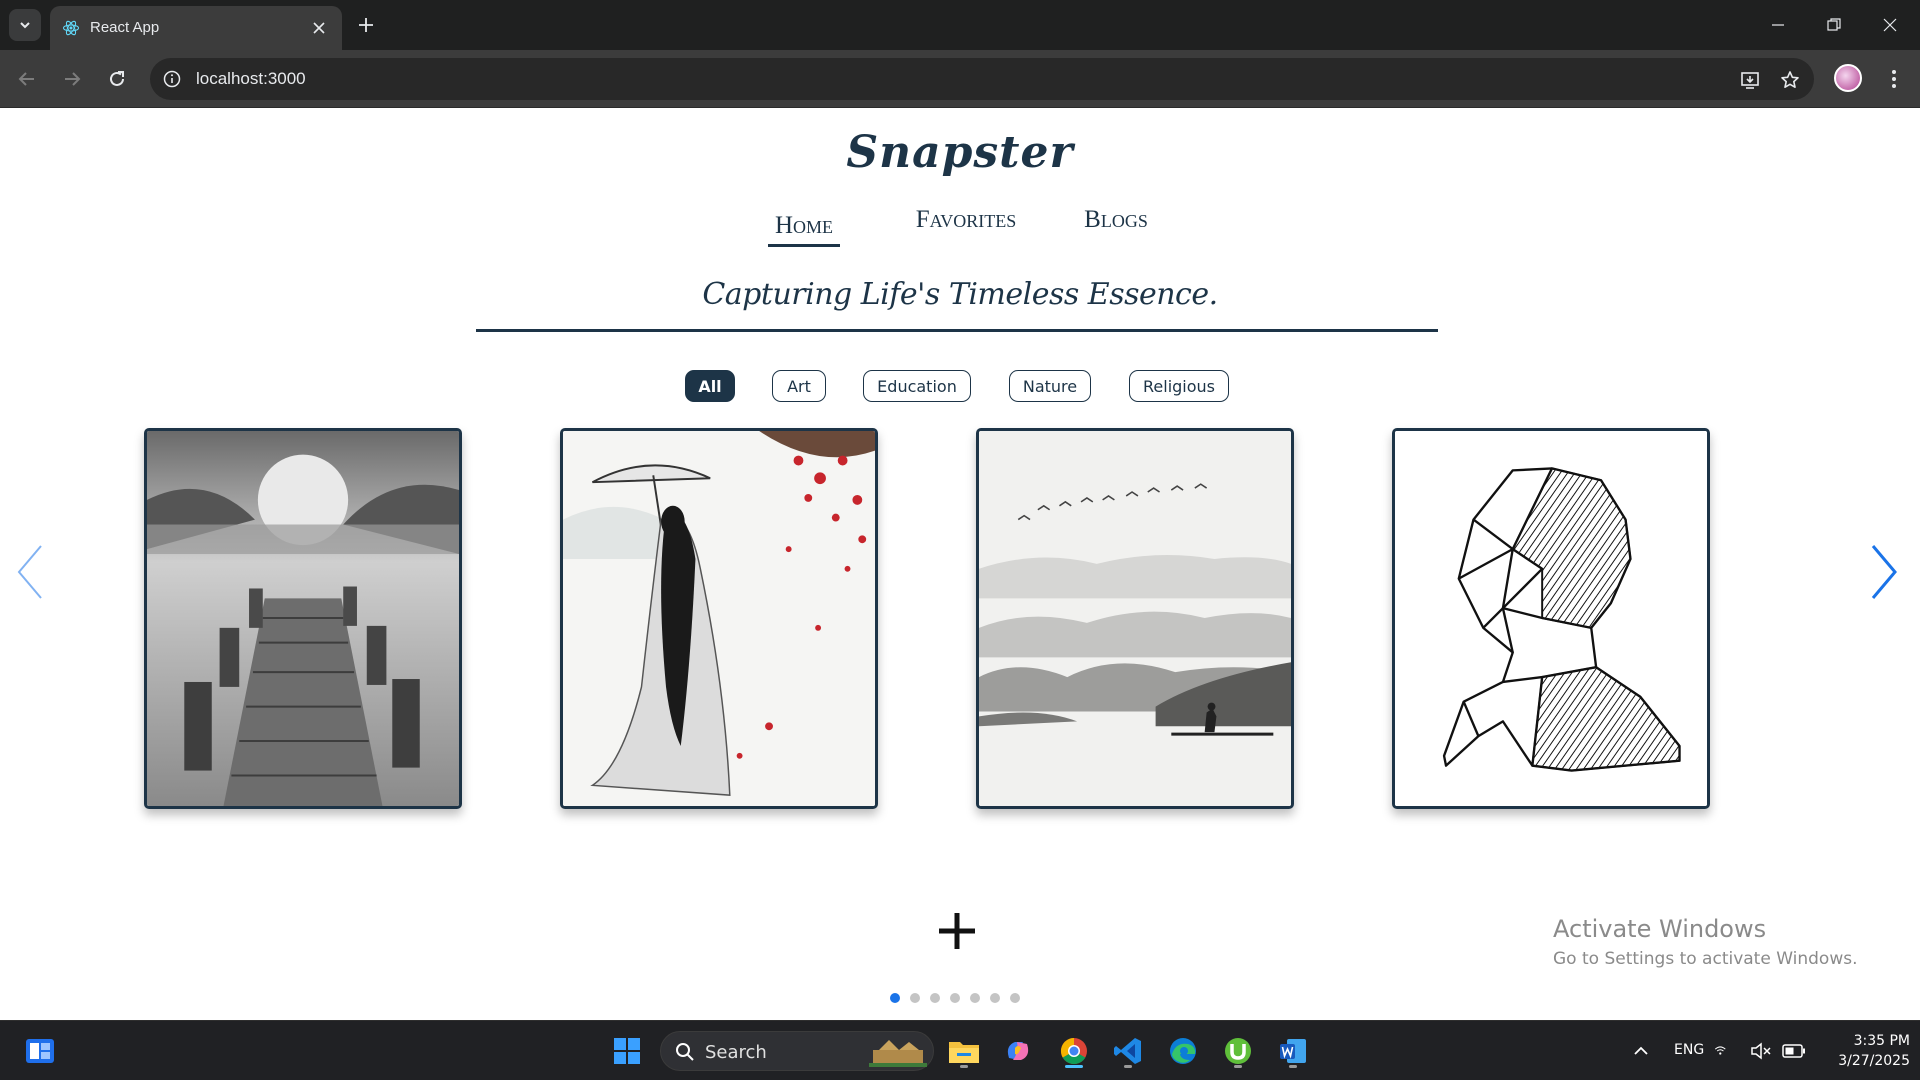 The image size is (1920, 1080). What do you see at coordinates (125, 27) in the screenshot?
I see `tab-title: React App` at bounding box center [125, 27].